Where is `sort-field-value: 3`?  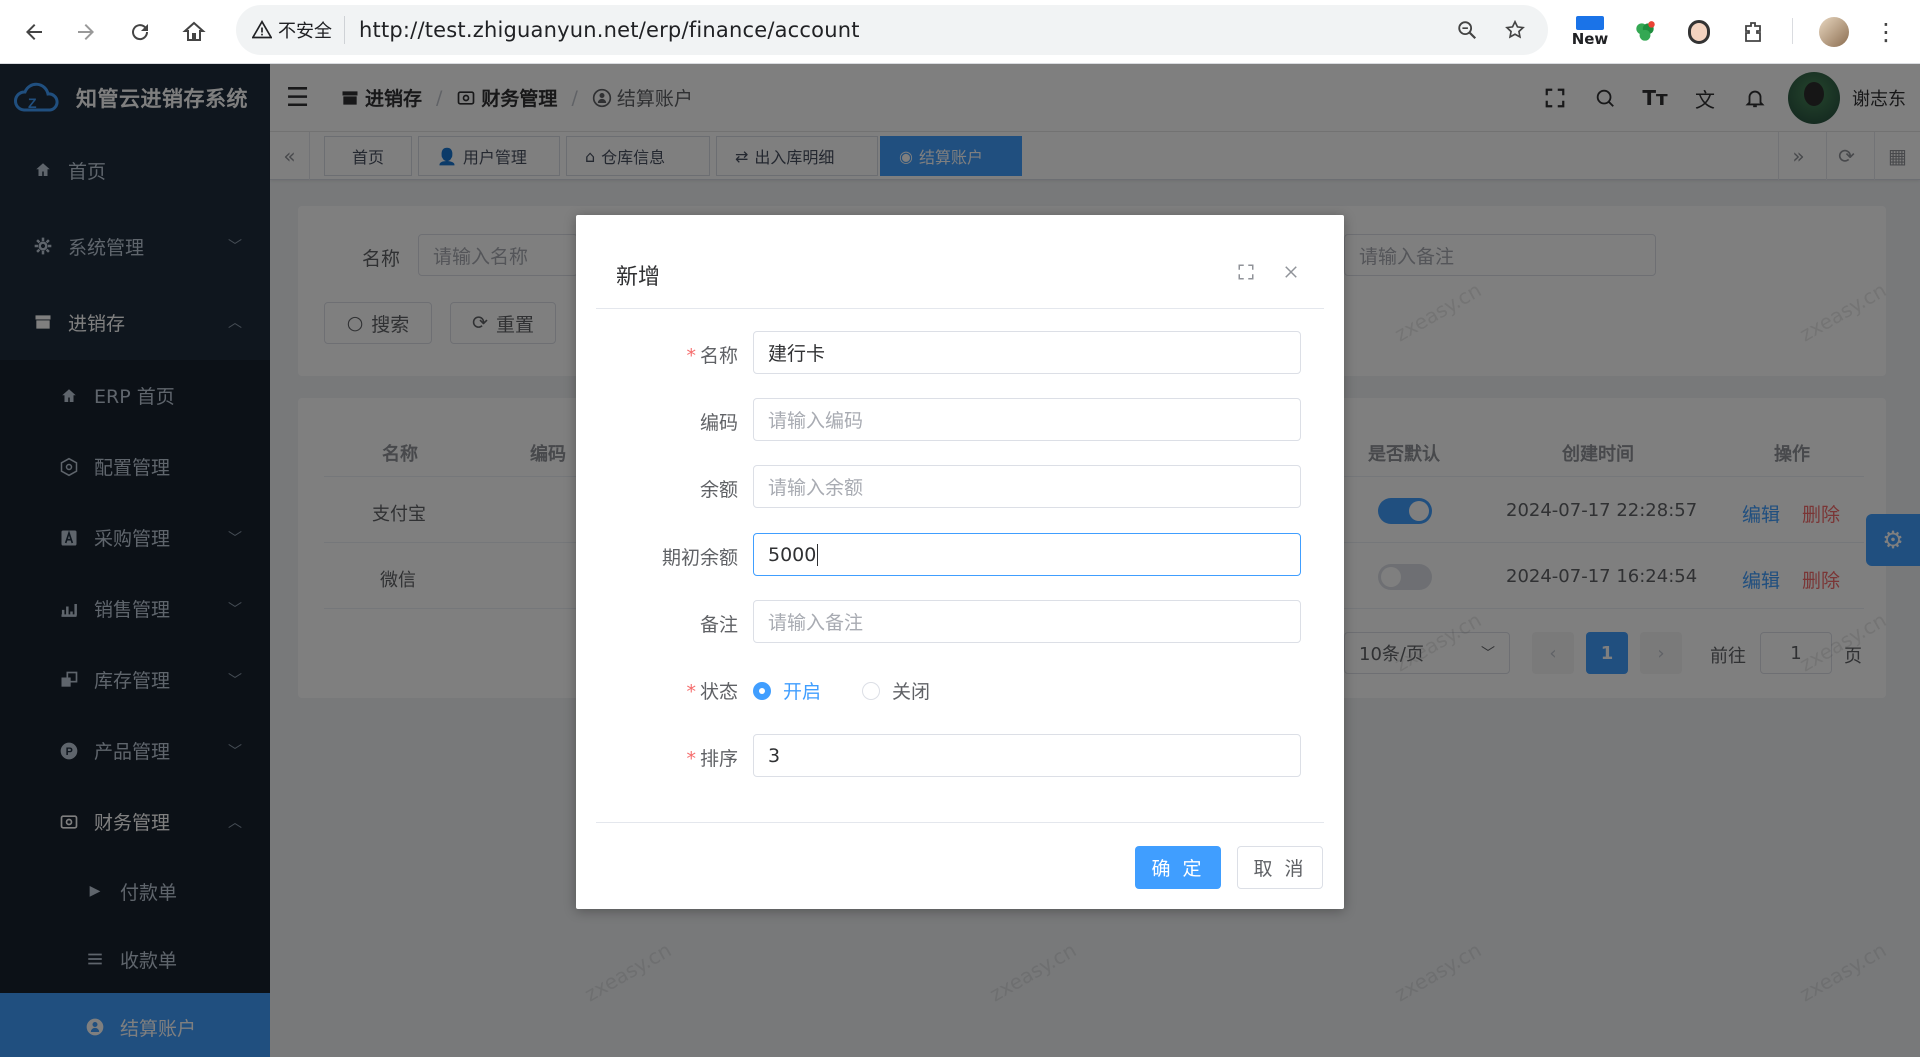 sort-field-value: 3 is located at coordinates (774, 755).